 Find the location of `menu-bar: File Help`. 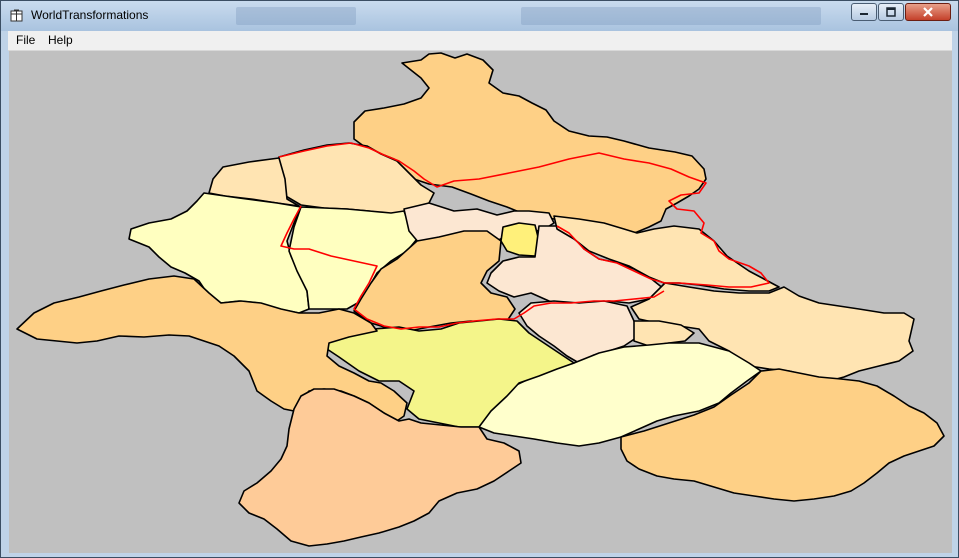

menu-bar: File Help is located at coordinates (480, 41).